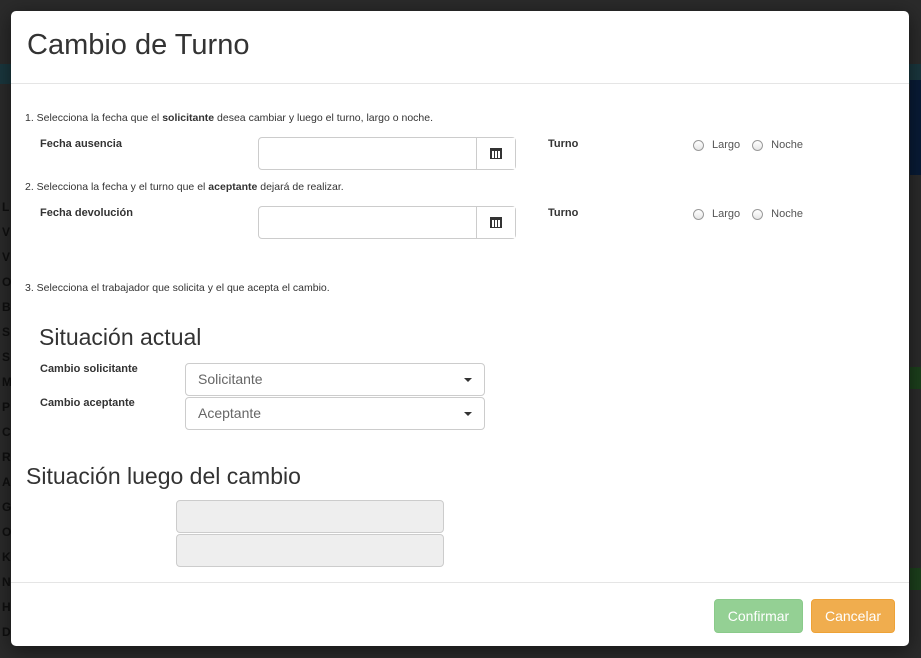 The image size is (921, 658). I want to click on step-2-text-end: dejará de realizar., so click(300, 187).